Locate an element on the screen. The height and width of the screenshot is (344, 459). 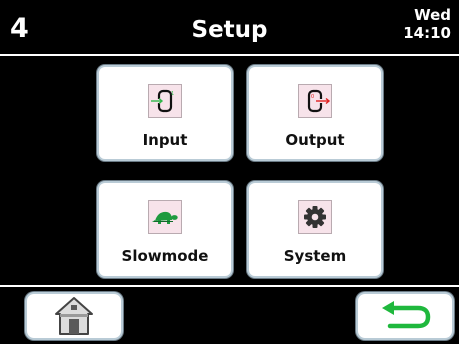
back-button is located at coordinates (405, 316).